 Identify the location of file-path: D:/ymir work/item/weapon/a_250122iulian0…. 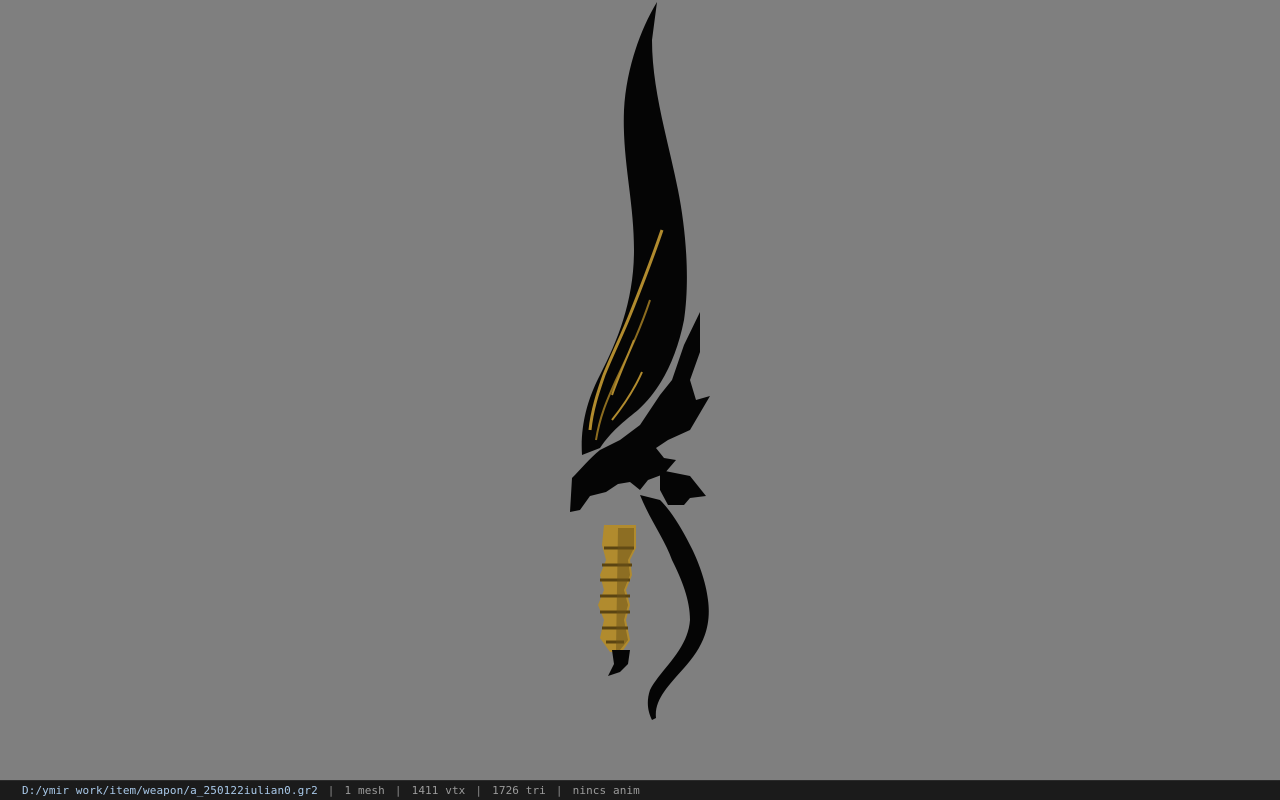
(170, 790).